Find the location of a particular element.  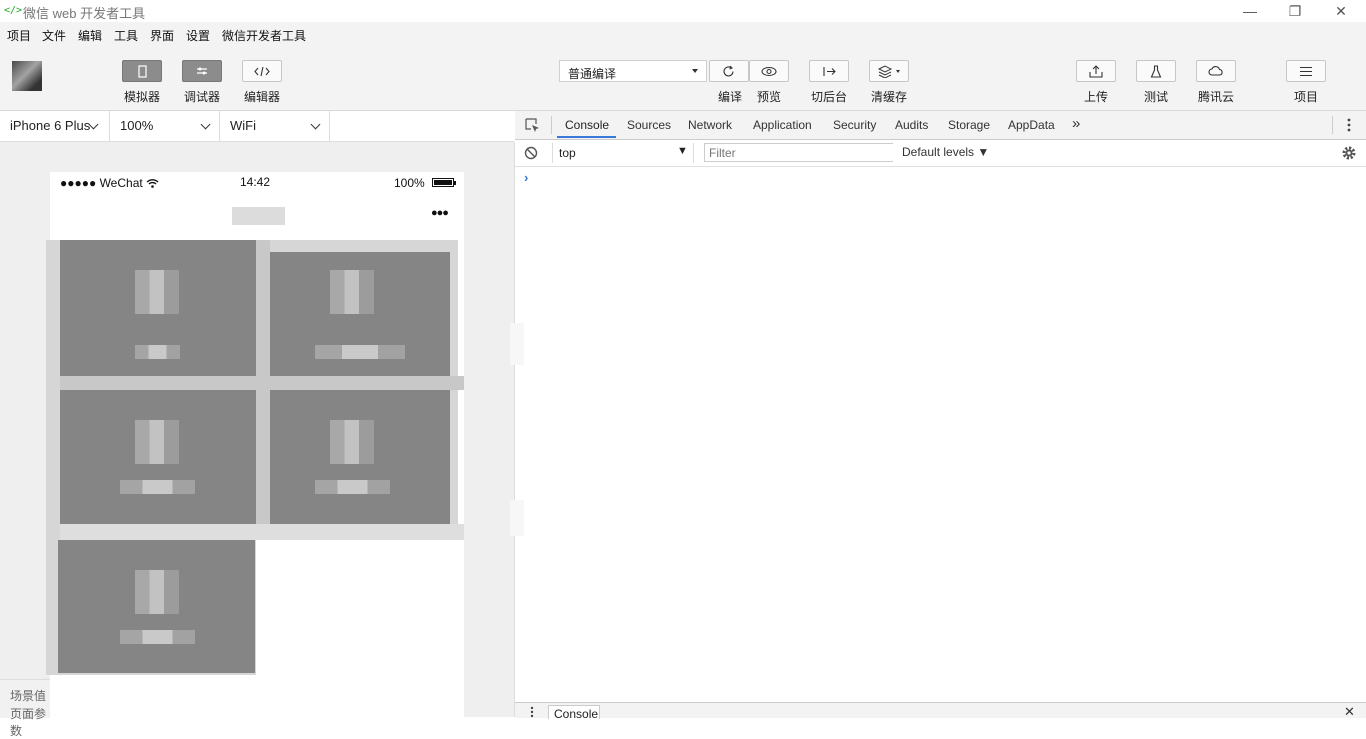

debugger-button is located at coordinates (202, 71).